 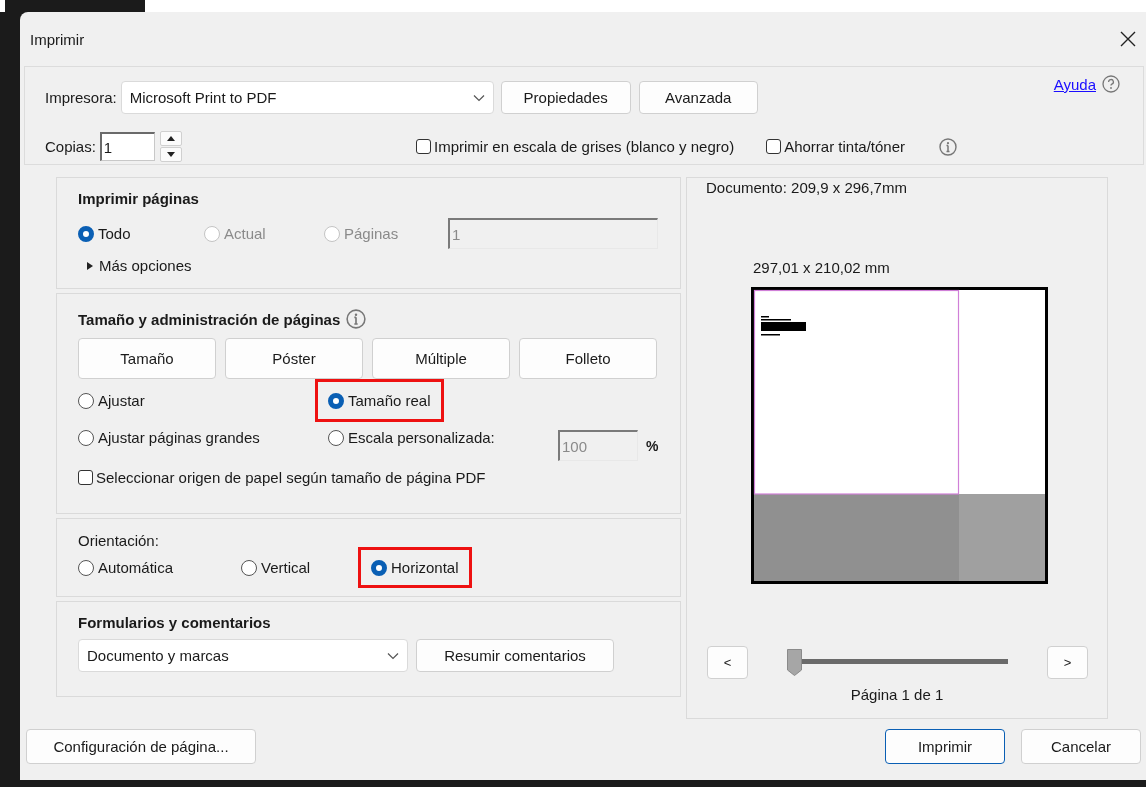 What do you see at coordinates (794, 662) in the screenshot?
I see `slider-thumb` at bounding box center [794, 662].